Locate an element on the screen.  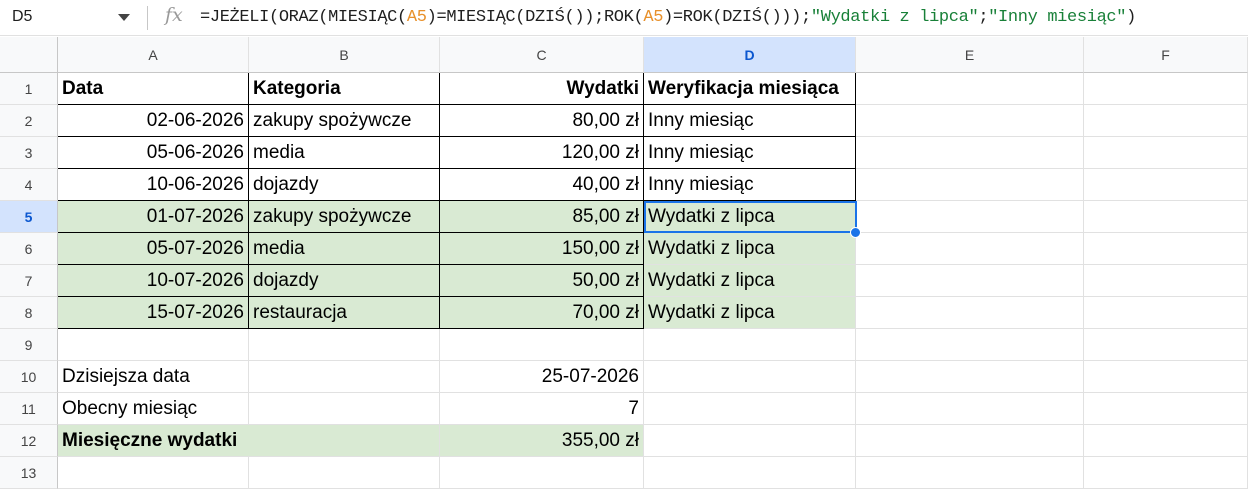
column-header-e: E is located at coordinates (970, 55).